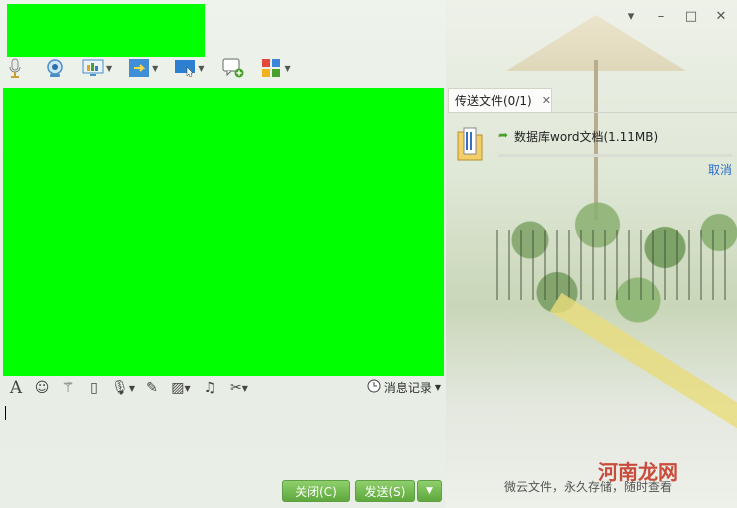 Image resolution: width=737 pixels, height=508 pixels. What do you see at coordinates (16, 388) in the screenshot?
I see `font-icon: A` at bounding box center [16, 388].